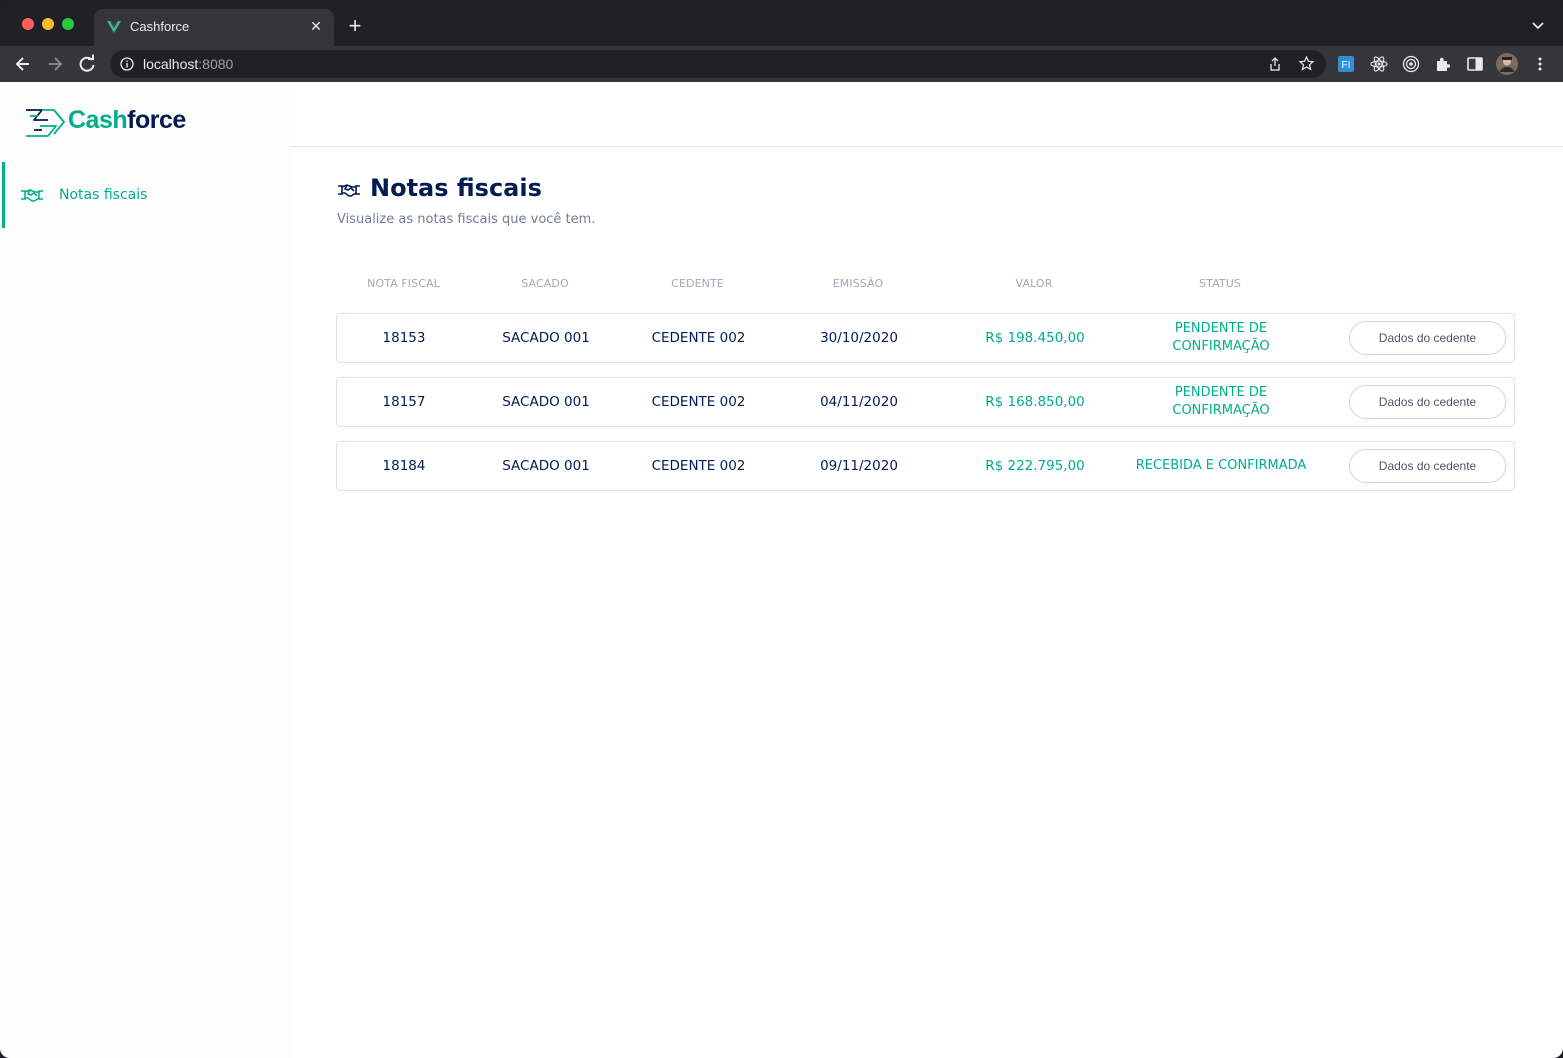  Describe the element at coordinates (718, 64) in the screenshot. I see `address-bar: localhost:8080` at that location.